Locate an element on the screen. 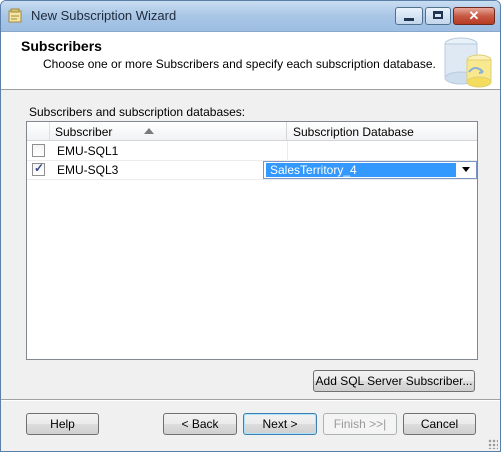 The image size is (501, 452). minimize-button is located at coordinates (409, 16).